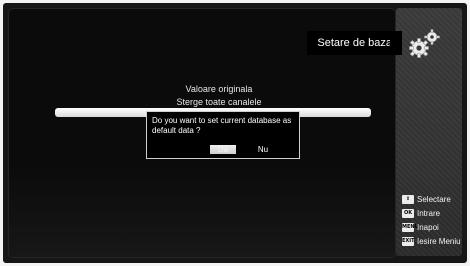 Image resolution: width=470 pixels, height=266 pixels. Describe the element at coordinates (429, 213) in the screenshot. I see `legend-label-enter: Intrare` at that location.